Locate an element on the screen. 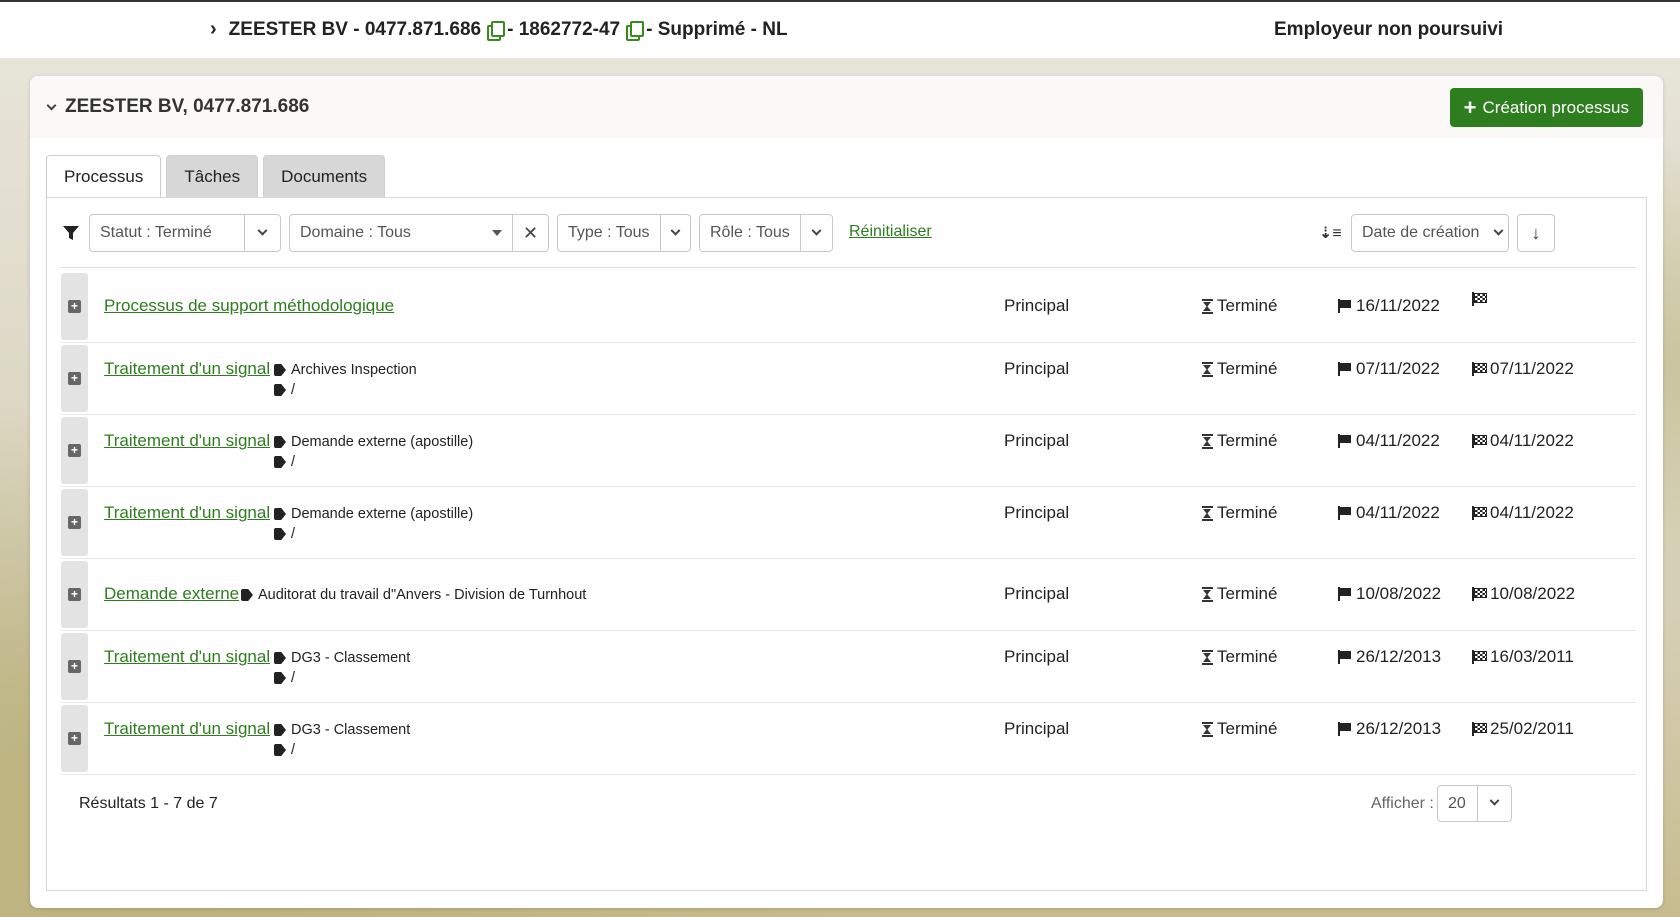  process-end-date is located at coordinates (1480, 299).